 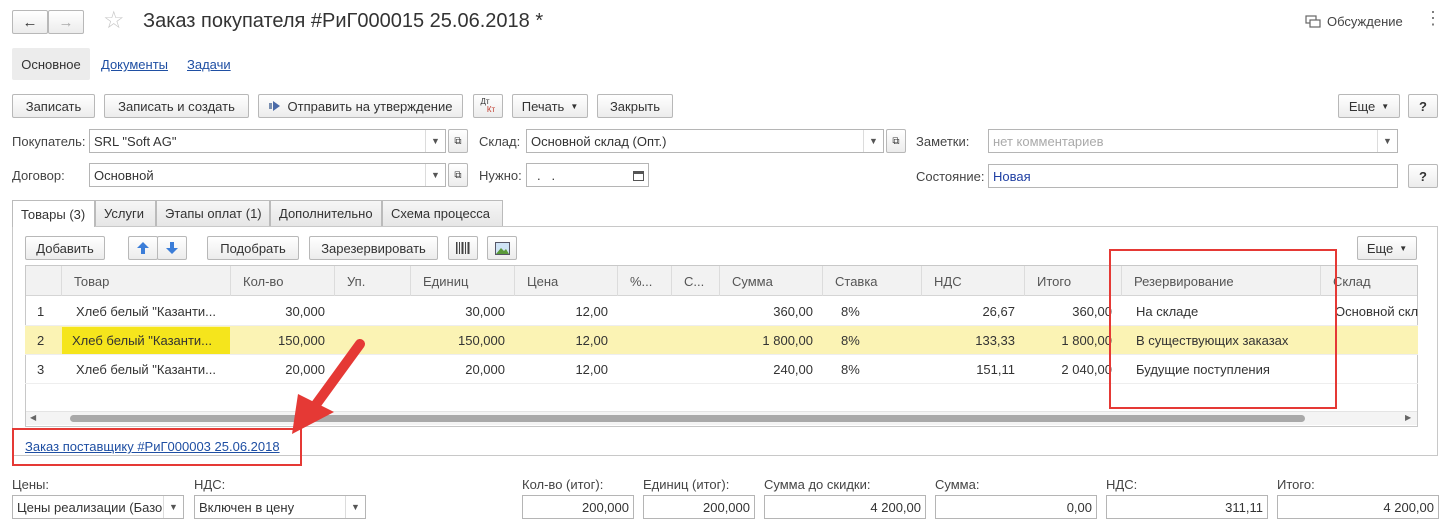 I want to click on tab-services: Услуги, so click(x=125, y=213).